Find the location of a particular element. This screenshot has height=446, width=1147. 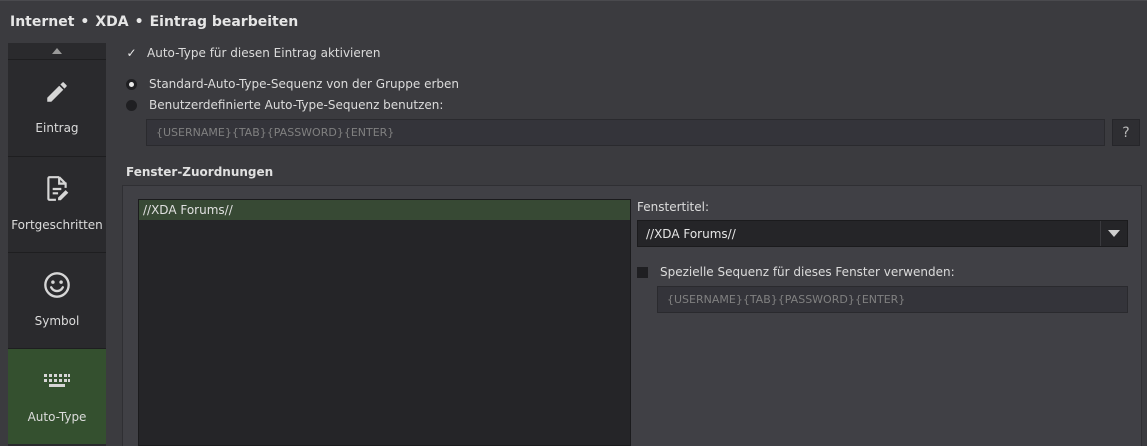

inherit-sequence-radio is located at coordinates (131, 84).